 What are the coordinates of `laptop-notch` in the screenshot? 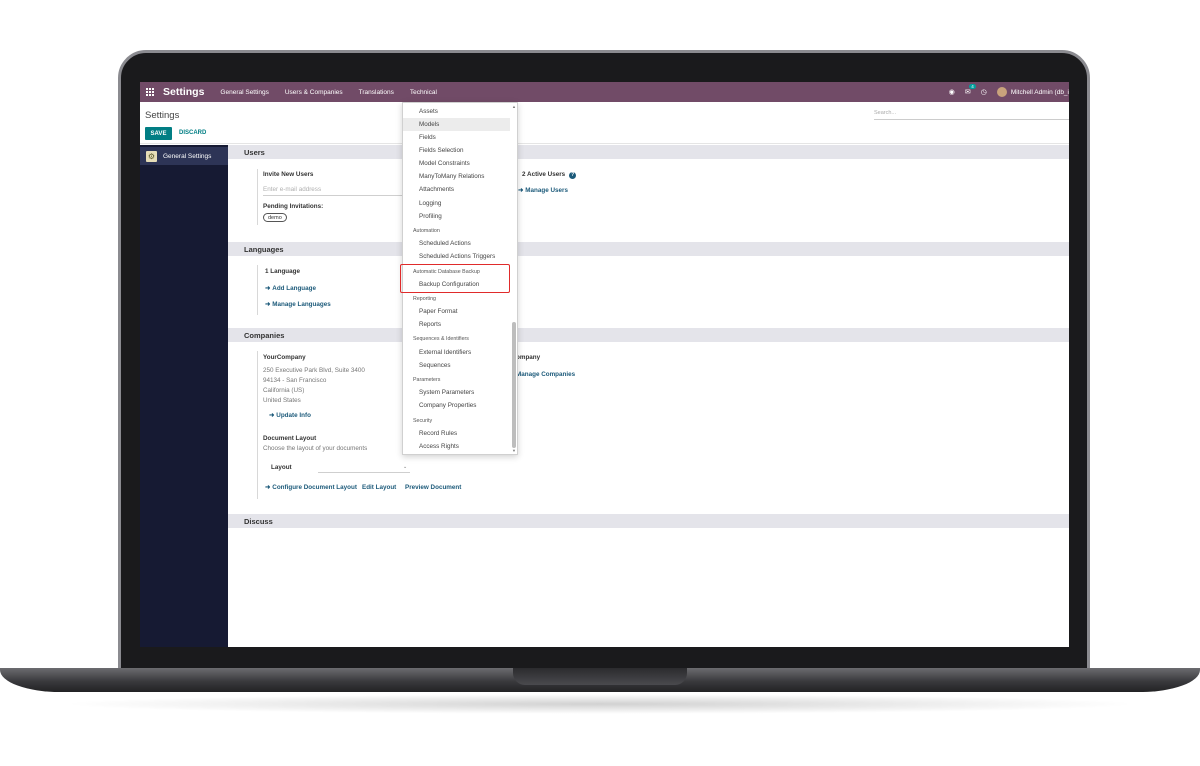 It's located at (600, 676).